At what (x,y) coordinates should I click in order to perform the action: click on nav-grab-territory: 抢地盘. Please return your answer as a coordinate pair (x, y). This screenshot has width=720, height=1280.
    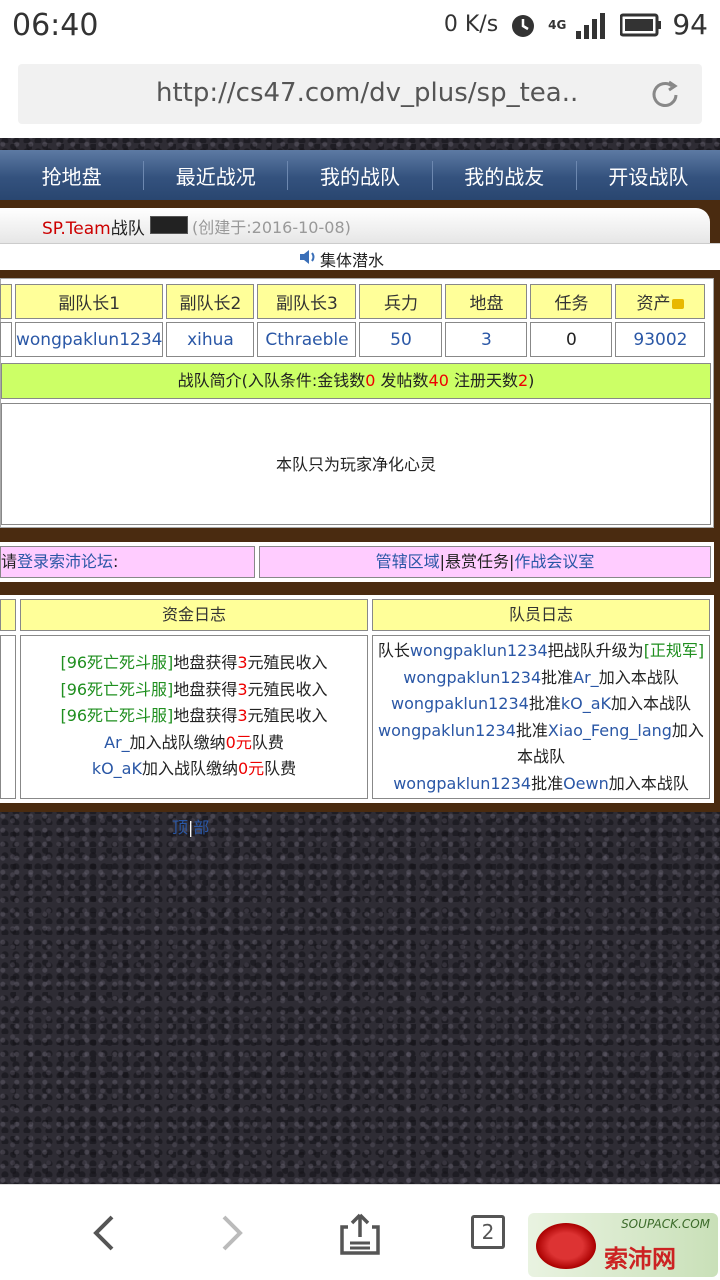
    Looking at the image, I should click on (72, 175).